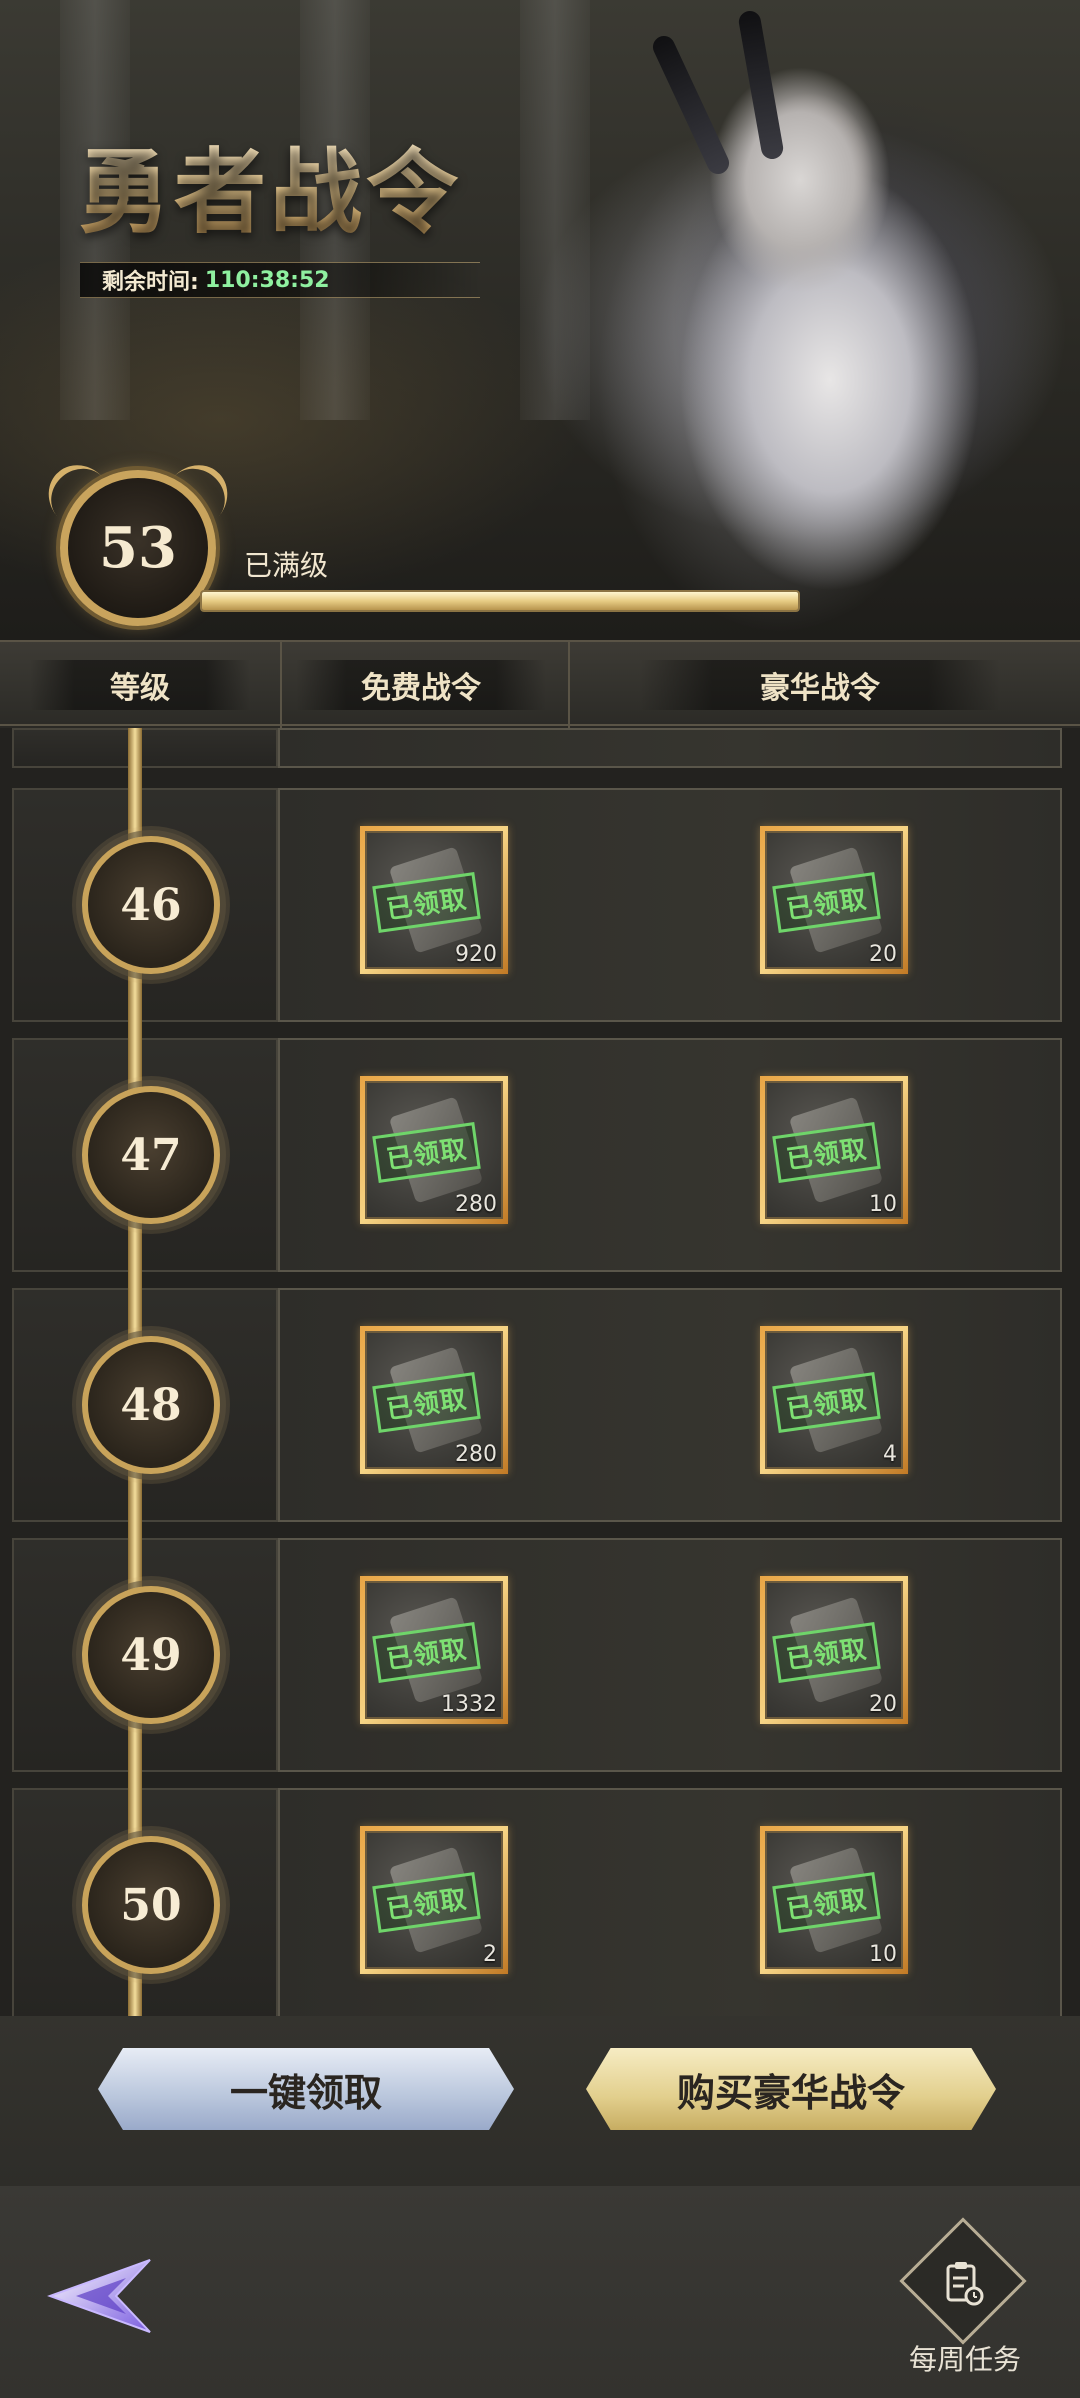 This screenshot has width=1080, height=2398. I want to click on reward-column-header: 等级 免费战令 豪华战令, so click(540, 684).